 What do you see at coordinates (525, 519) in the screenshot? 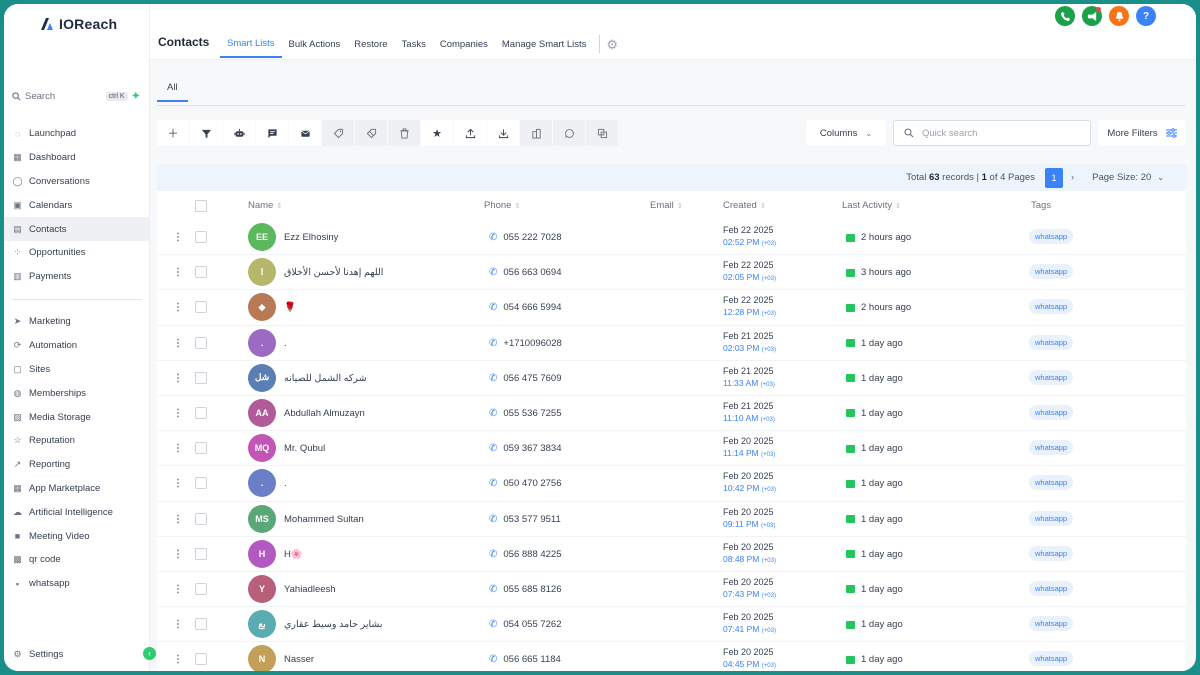
I see `contact-phone: ✆ 053 577 9511` at bounding box center [525, 519].